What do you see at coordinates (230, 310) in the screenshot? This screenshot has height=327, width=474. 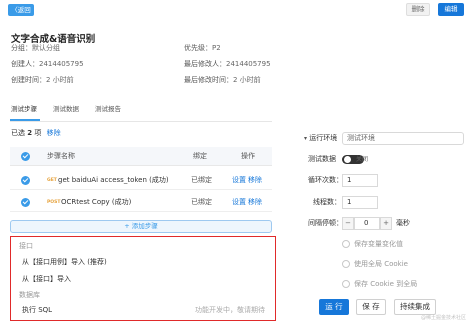 I see `sql-coming-soon-hint: 功能开发中，敬请期待` at bounding box center [230, 310].